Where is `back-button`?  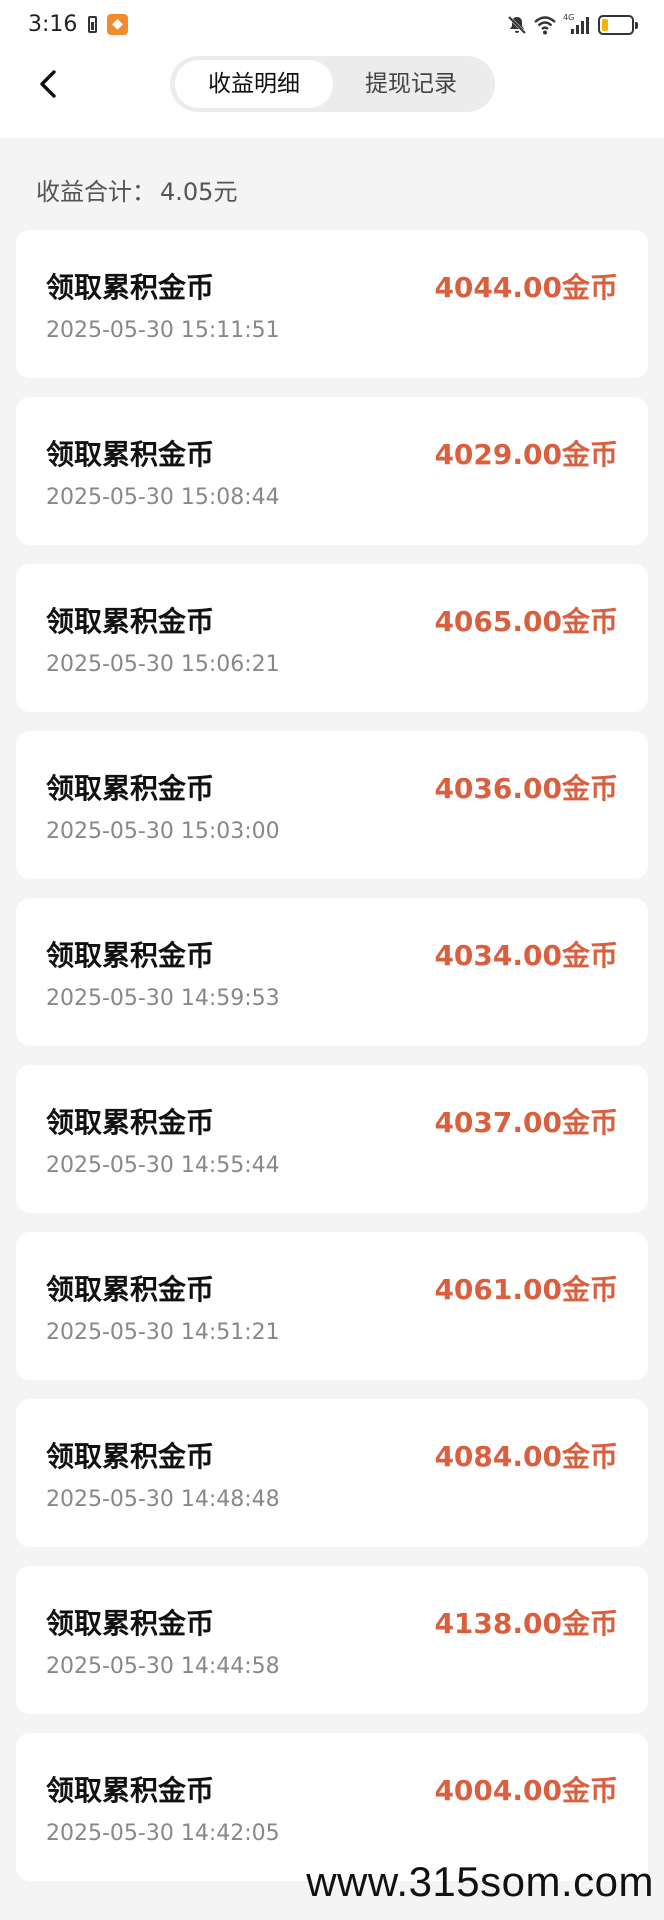
back-button is located at coordinates (50, 84).